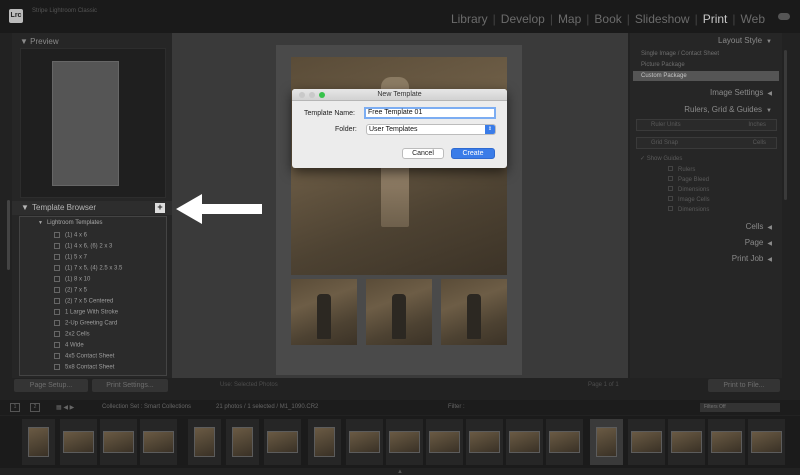 The image size is (800, 475). What do you see at coordinates (160, 208) in the screenshot?
I see `add-template-button: +` at bounding box center [160, 208].